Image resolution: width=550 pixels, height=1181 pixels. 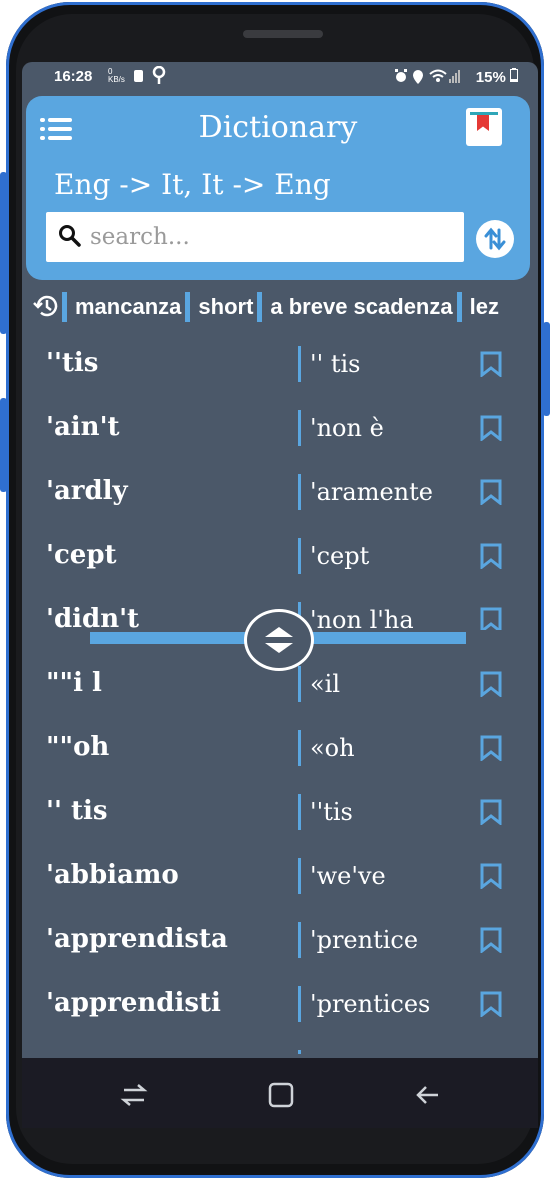 What do you see at coordinates (192, 184) in the screenshot?
I see `language-direction: Eng -> It, It -> Eng` at bounding box center [192, 184].